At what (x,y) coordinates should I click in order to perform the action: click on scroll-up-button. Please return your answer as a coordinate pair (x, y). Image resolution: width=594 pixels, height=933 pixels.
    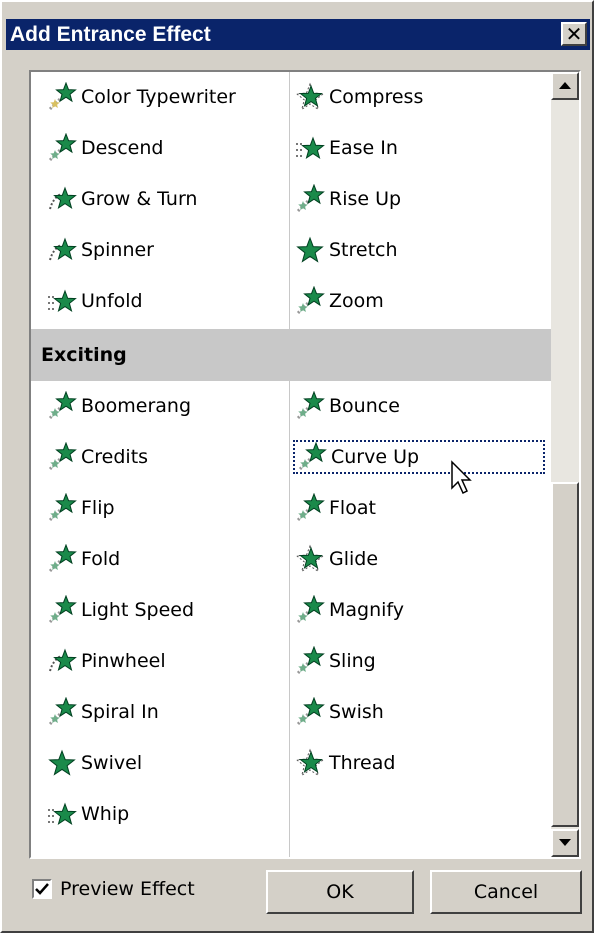
    Looking at the image, I should click on (565, 86).